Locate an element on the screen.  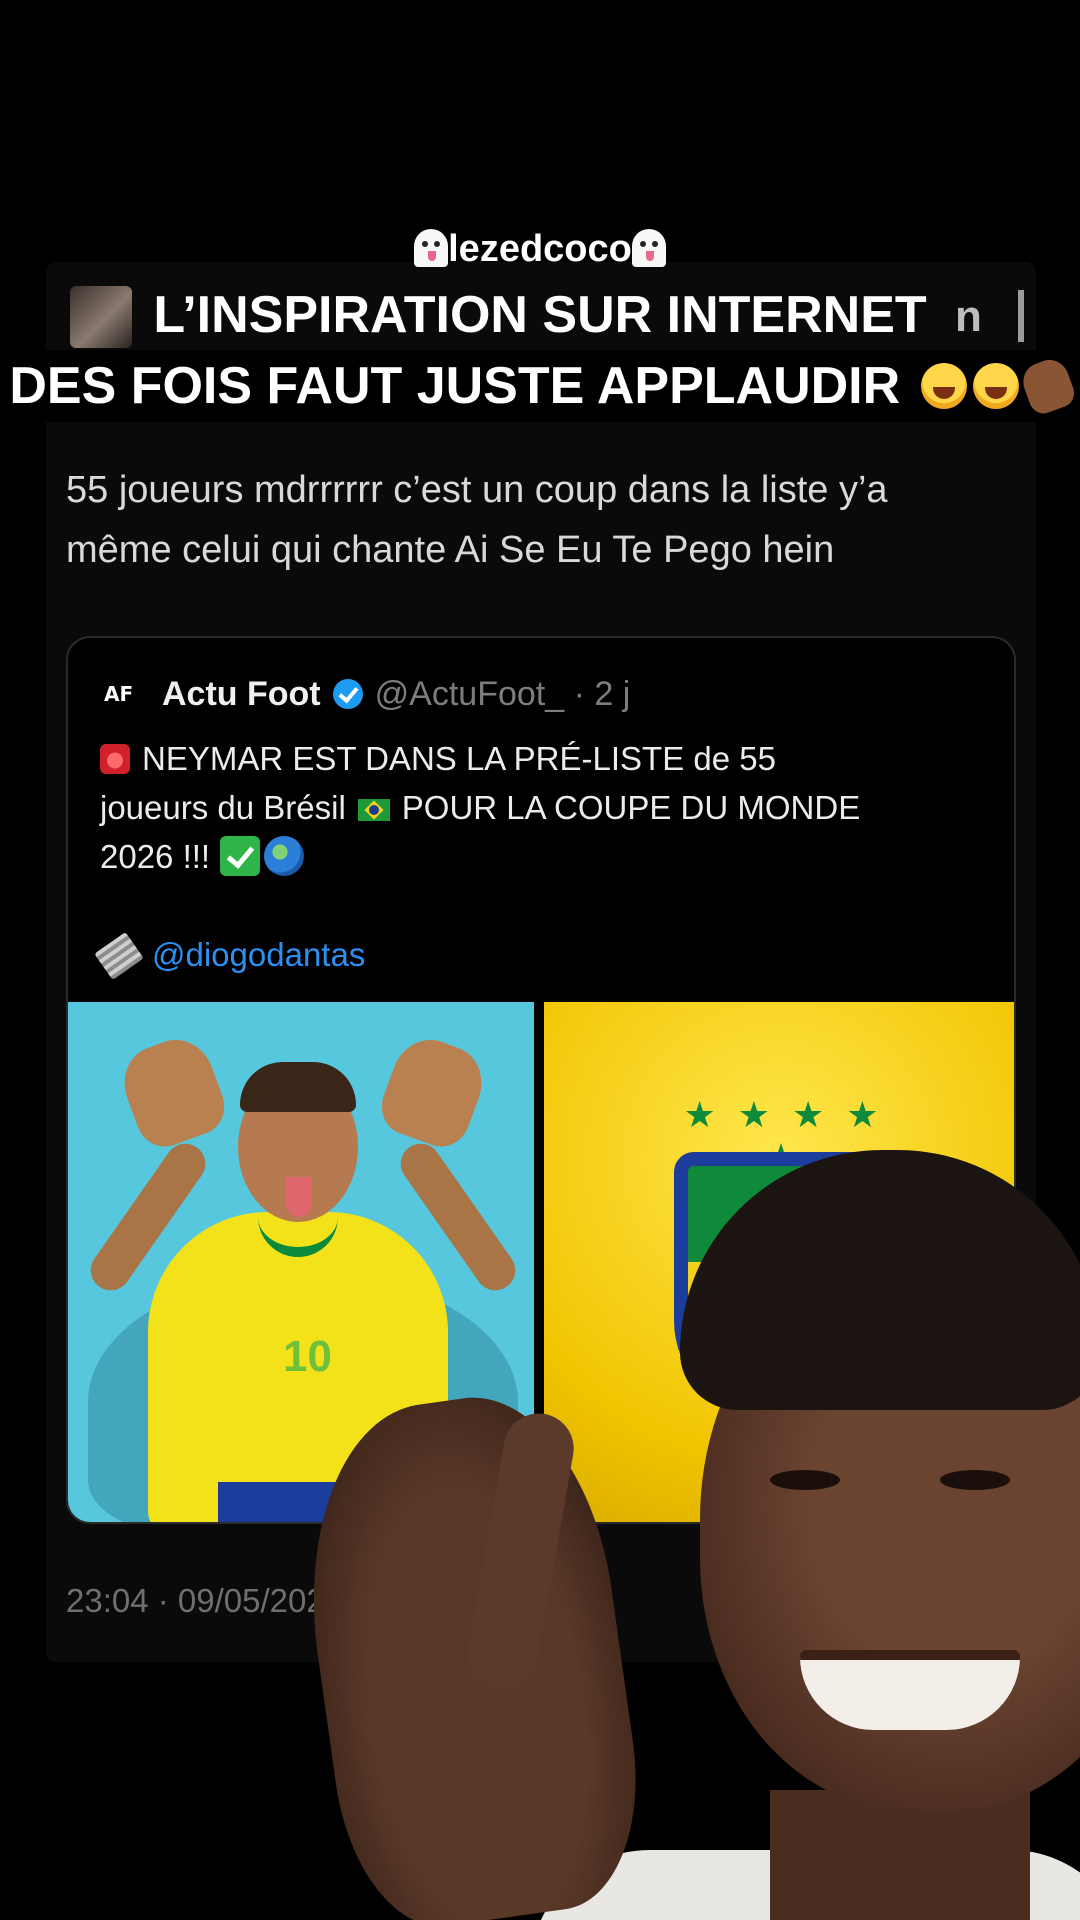
creator-watermark: lezedcoco is located at coordinates (540, 249).